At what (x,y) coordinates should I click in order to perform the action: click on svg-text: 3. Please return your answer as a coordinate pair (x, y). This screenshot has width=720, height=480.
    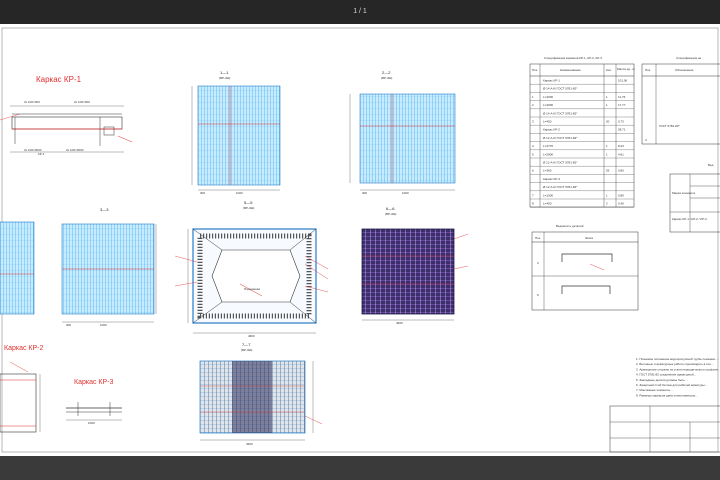
    Looking at the image, I should click on (538, 263).